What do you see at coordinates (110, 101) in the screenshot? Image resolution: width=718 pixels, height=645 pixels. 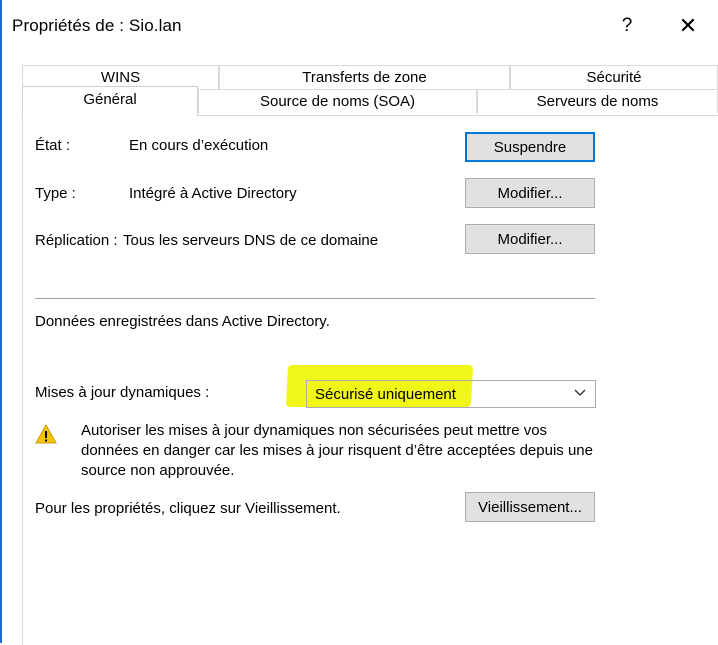 I see `tab-general: Général` at bounding box center [110, 101].